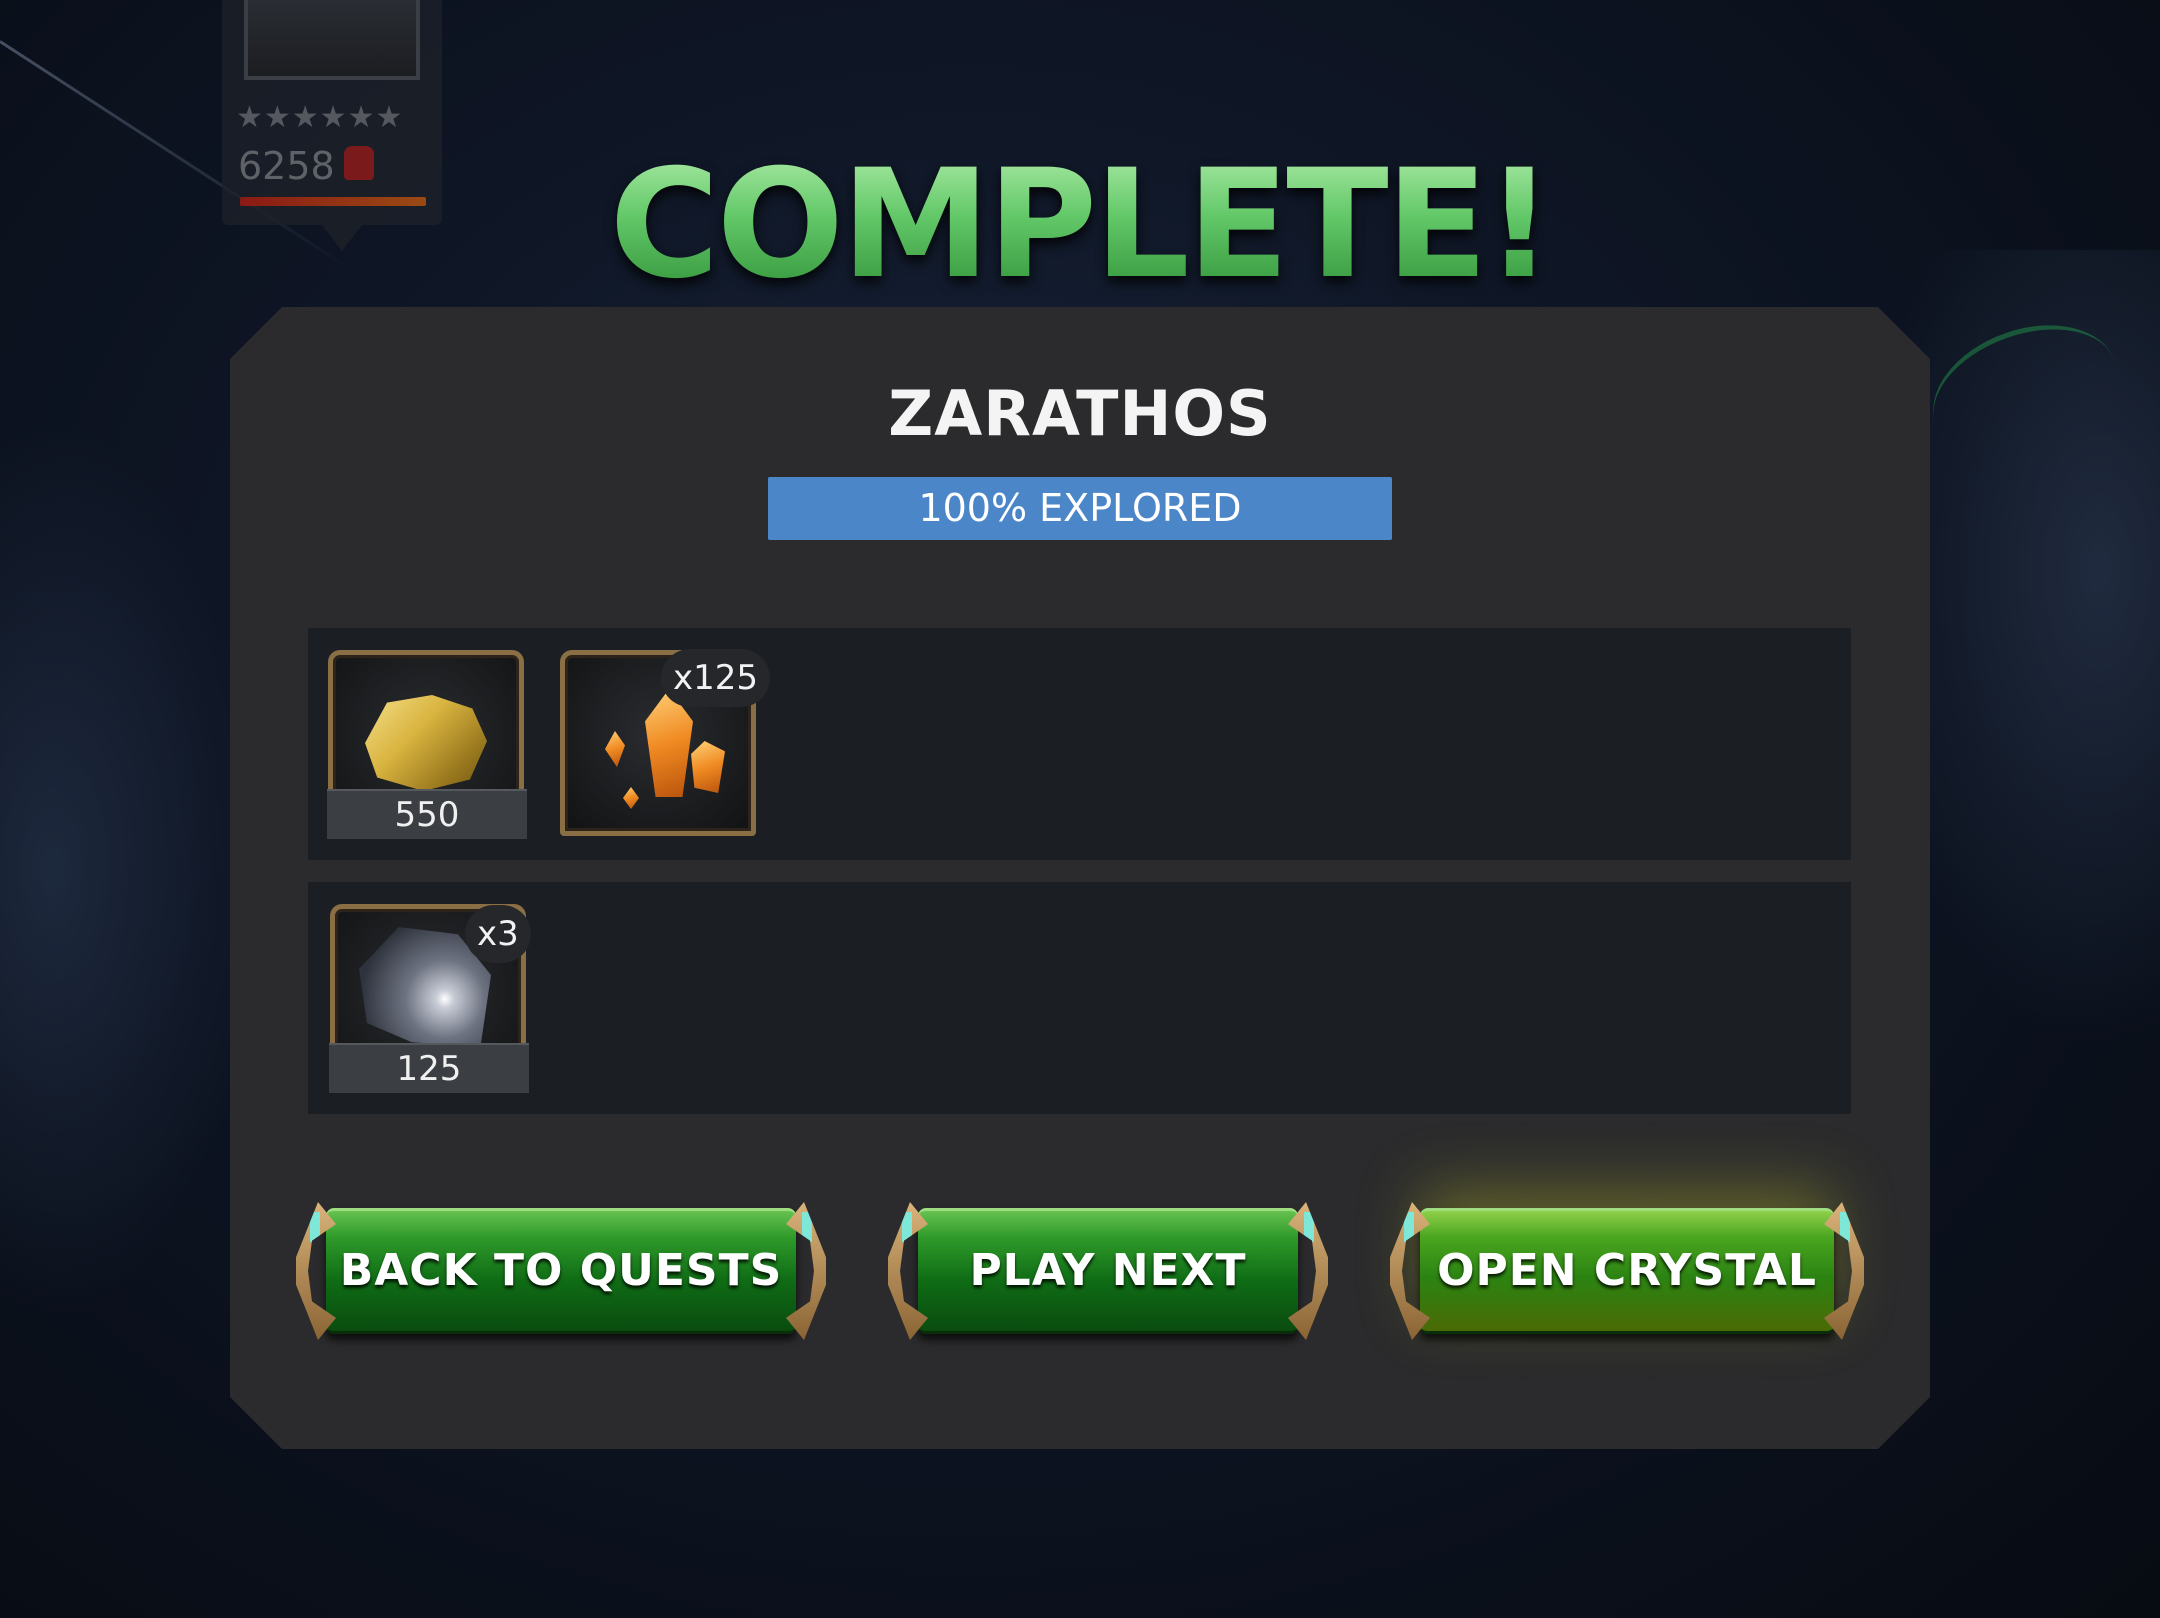 The height and width of the screenshot is (1618, 2160). What do you see at coordinates (427, 814) in the screenshot?
I see `reward-amount: 550` at bounding box center [427, 814].